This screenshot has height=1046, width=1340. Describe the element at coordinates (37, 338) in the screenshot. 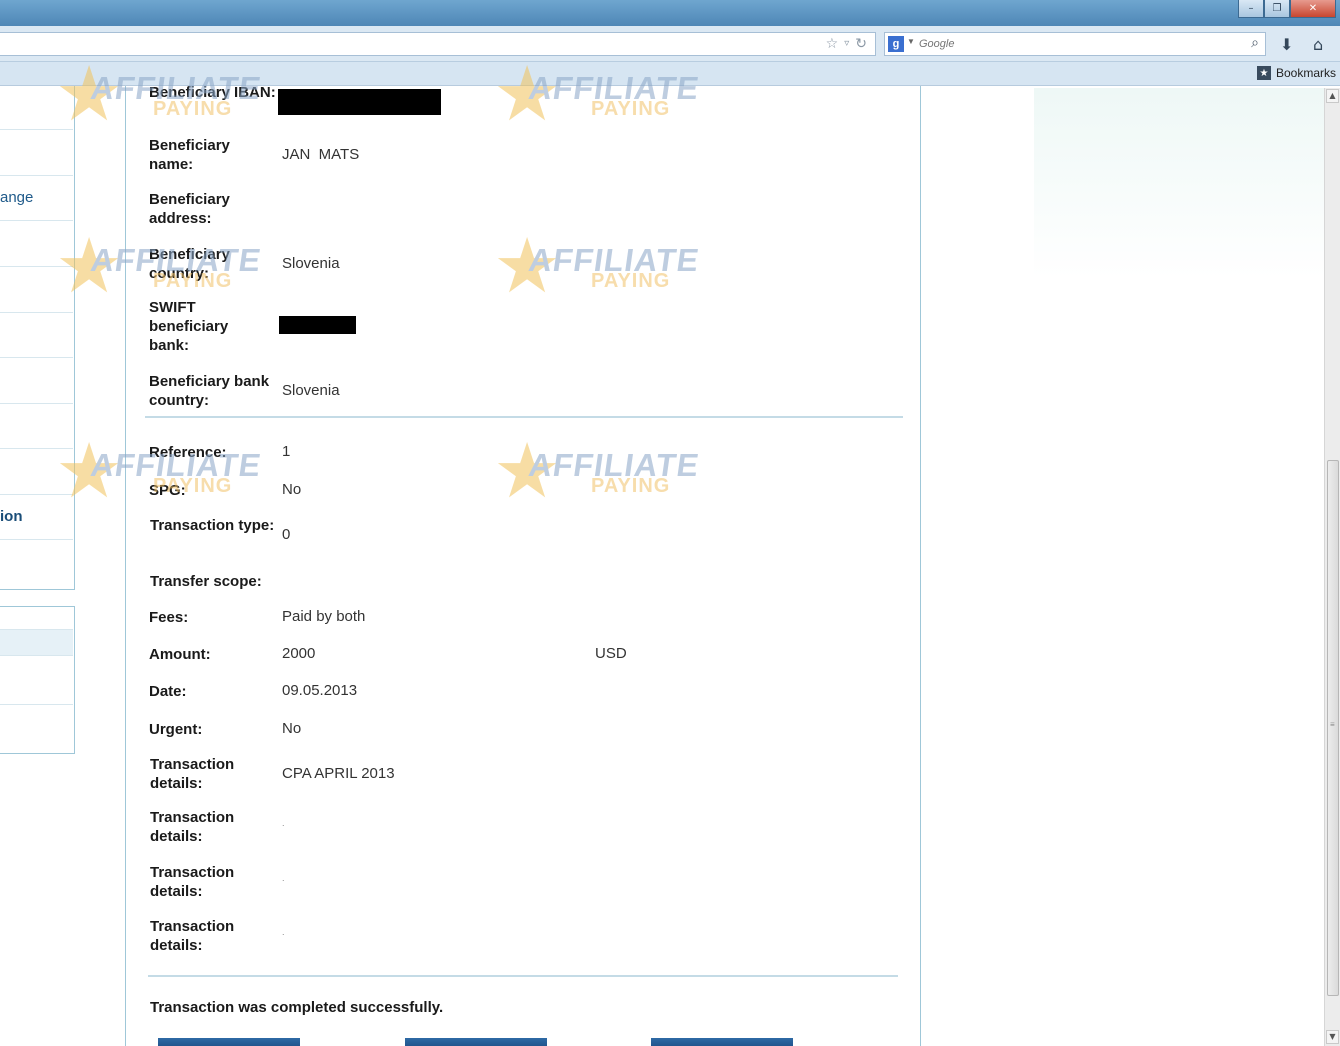

I see `sidebar-menu: ange ion` at that location.